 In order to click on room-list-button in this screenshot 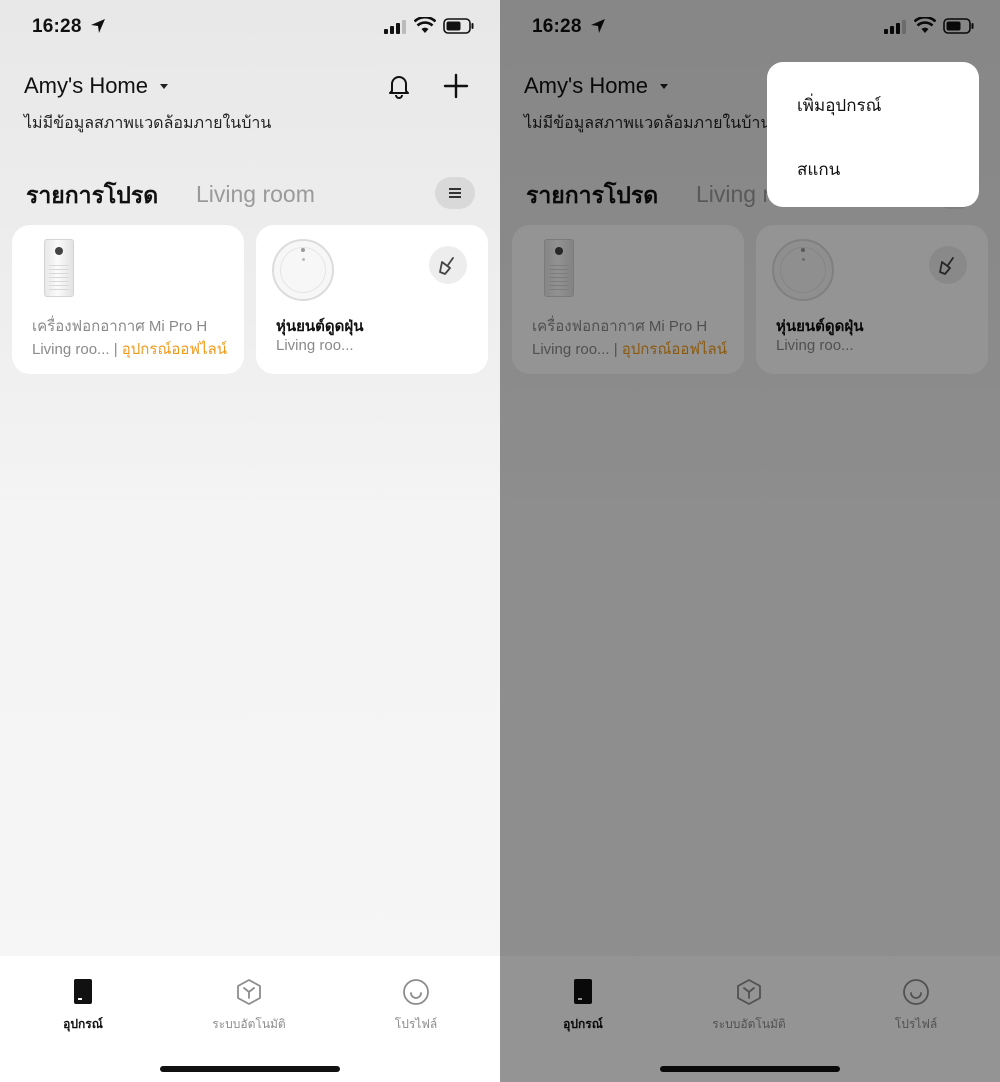, I will do `click(455, 193)`.